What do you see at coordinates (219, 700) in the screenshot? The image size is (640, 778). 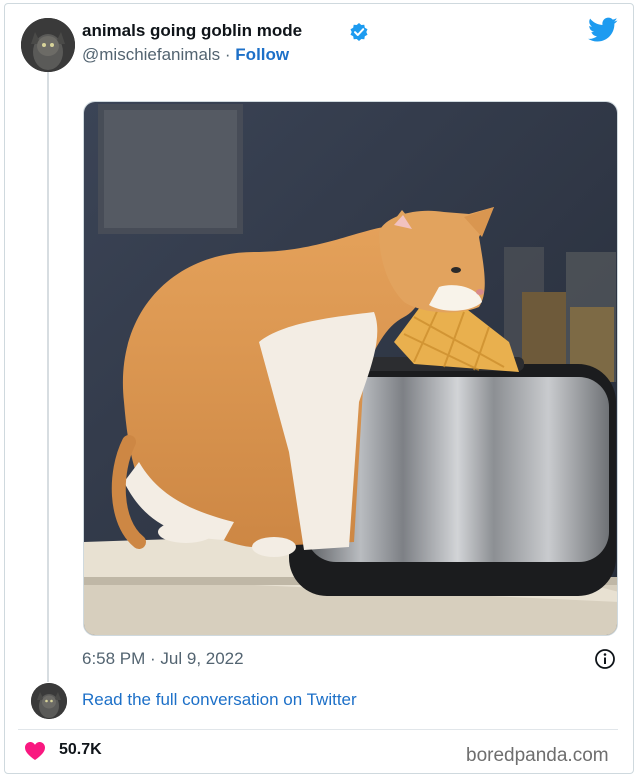 I see `read-conversation-link: Read the full conversation on Twitter` at bounding box center [219, 700].